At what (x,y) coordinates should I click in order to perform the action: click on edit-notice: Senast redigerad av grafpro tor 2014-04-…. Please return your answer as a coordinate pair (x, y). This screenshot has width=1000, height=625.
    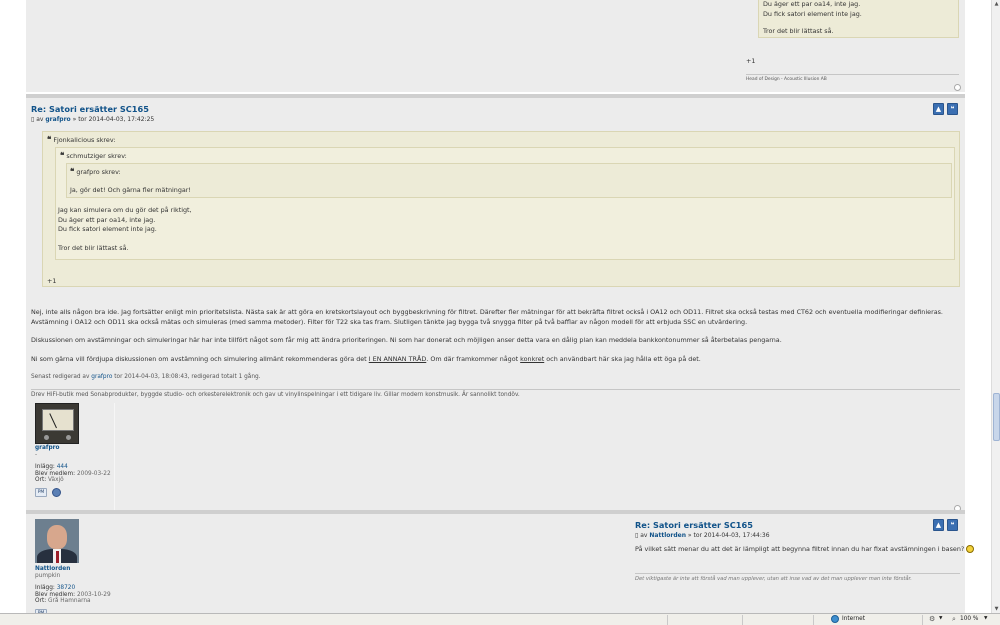
    Looking at the image, I should click on (146, 377).